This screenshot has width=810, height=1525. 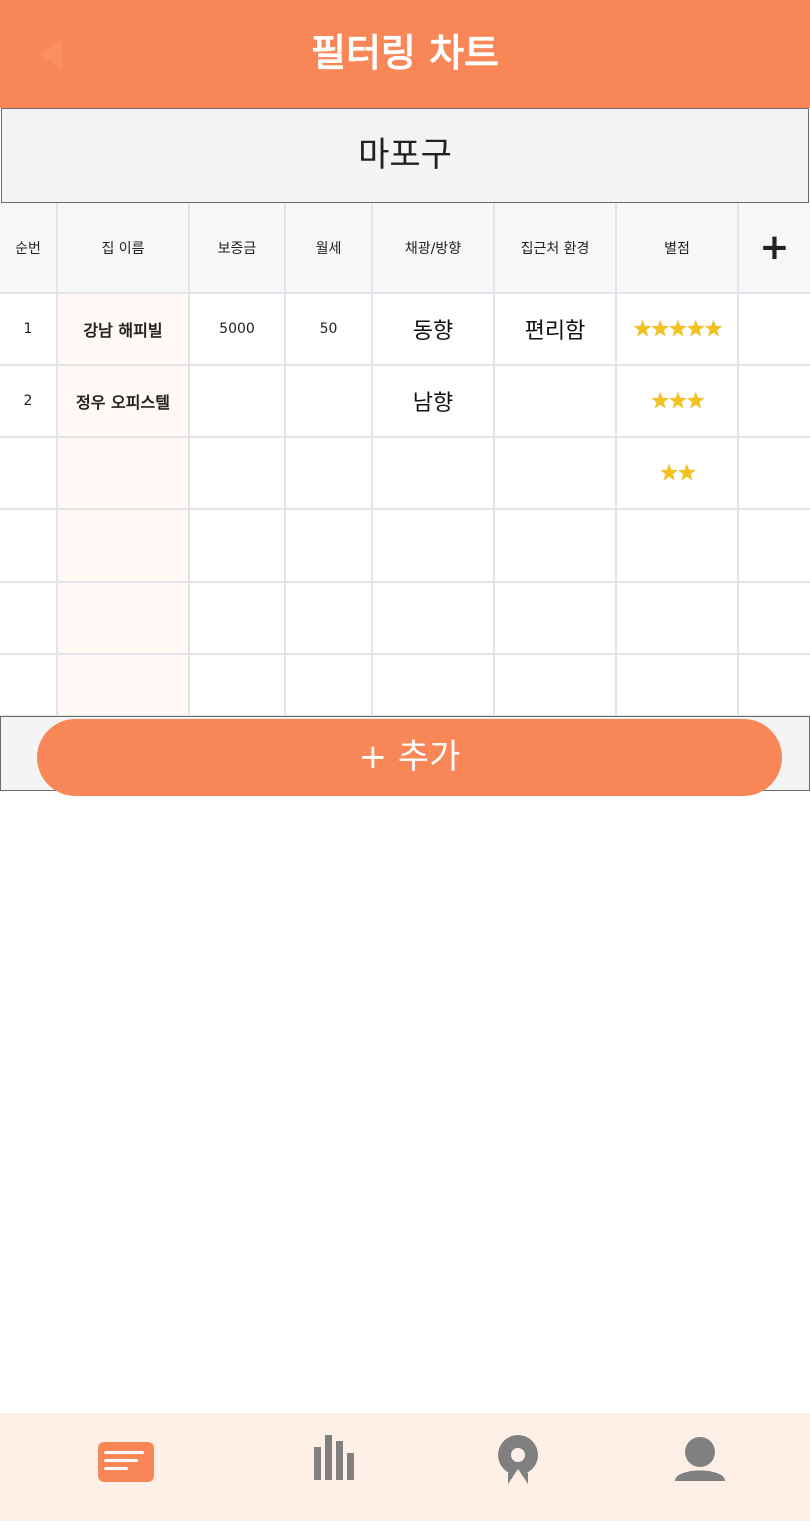 What do you see at coordinates (329, 248) in the screenshot?
I see `column-header-rent: 월세` at bounding box center [329, 248].